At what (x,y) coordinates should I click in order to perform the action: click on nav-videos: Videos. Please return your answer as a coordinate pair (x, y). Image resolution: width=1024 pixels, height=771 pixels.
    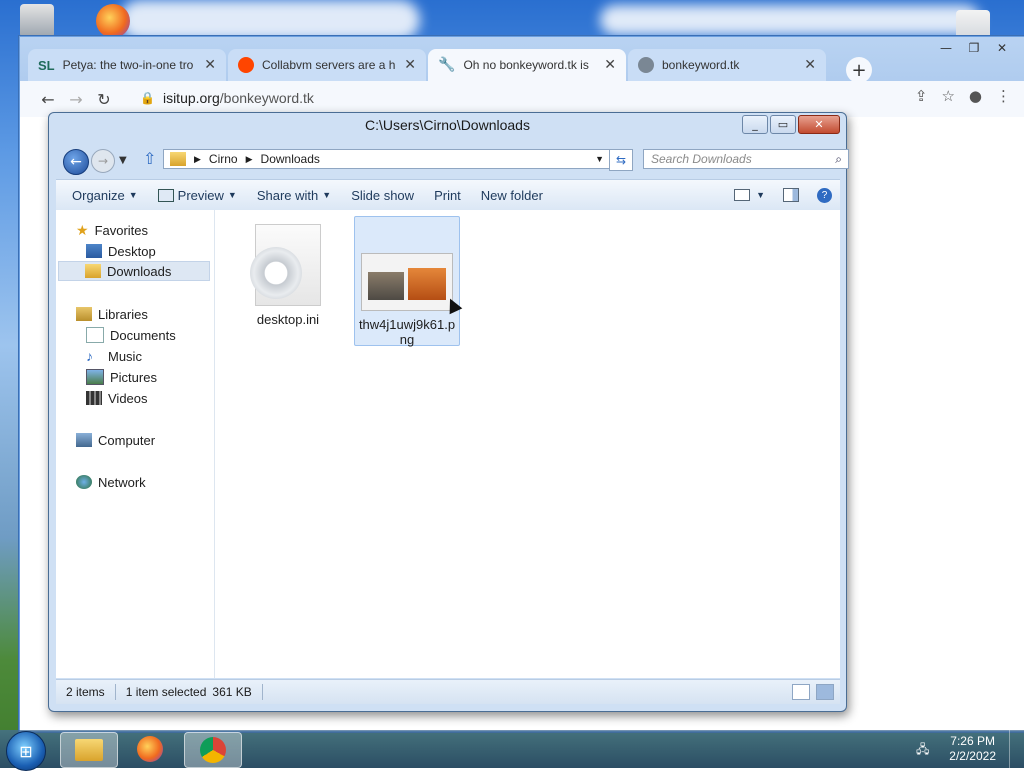
    Looking at the image, I should click on (117, 398).